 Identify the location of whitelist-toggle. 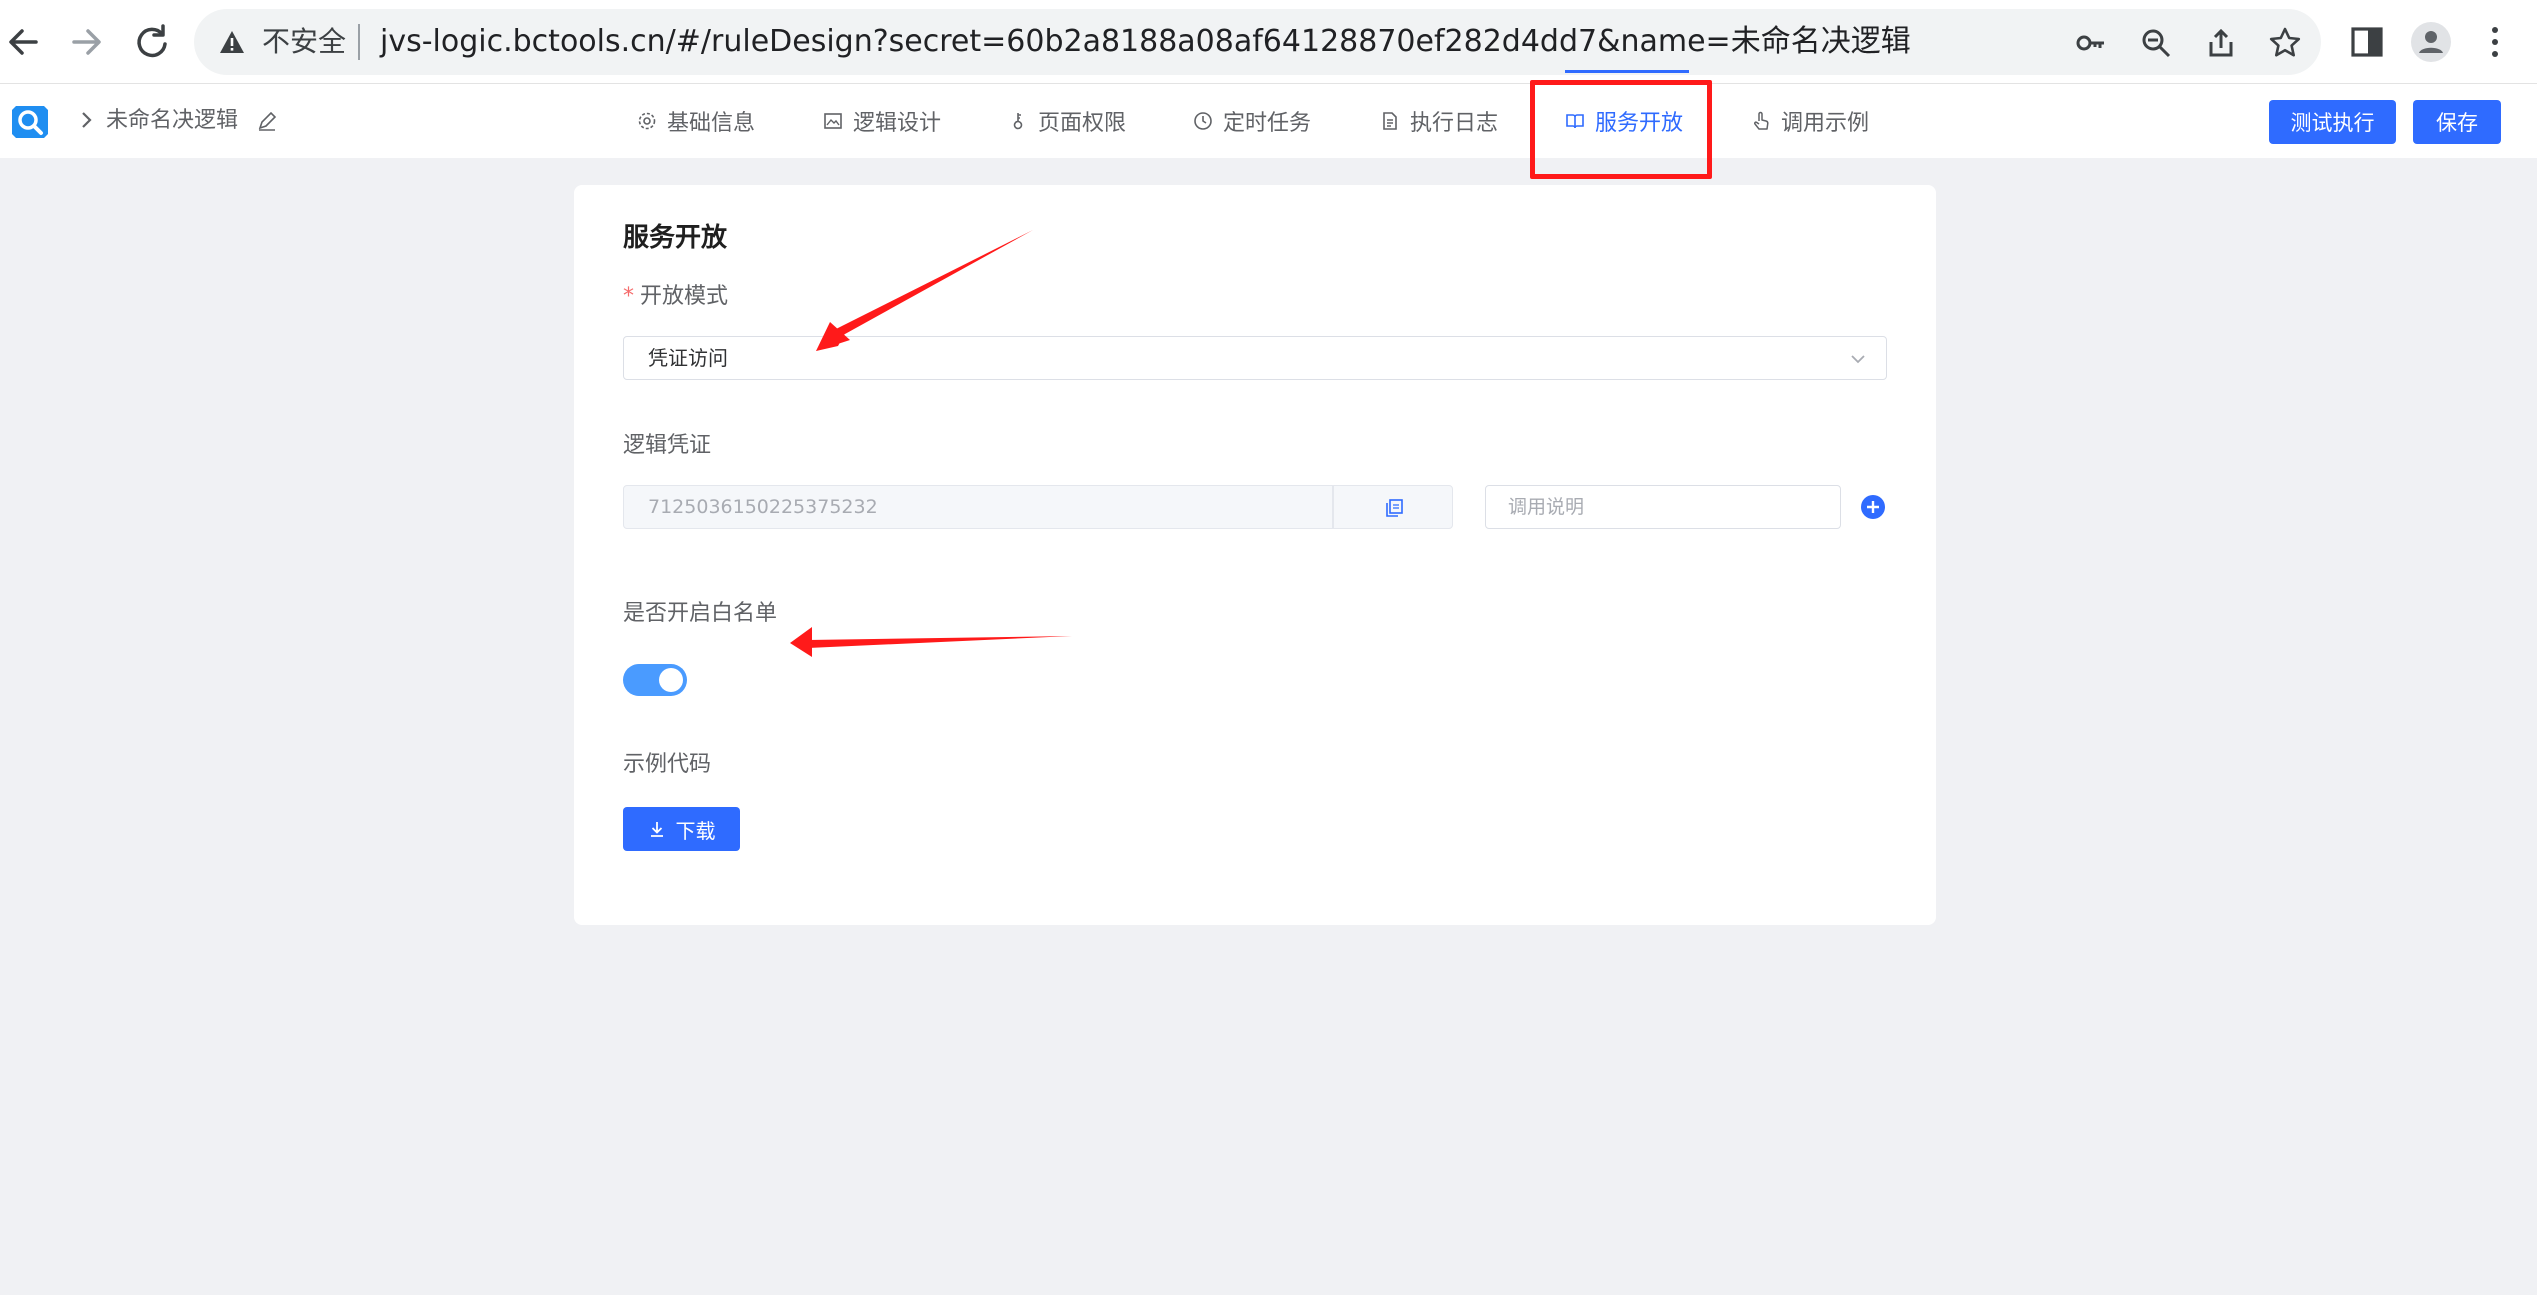
(655, 680).